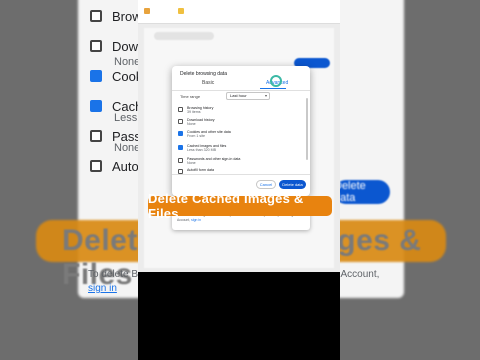 Image resolution: width=480 pixels, height=360 pixels. I want to click on active-tab-indicator, so click(273, 88).